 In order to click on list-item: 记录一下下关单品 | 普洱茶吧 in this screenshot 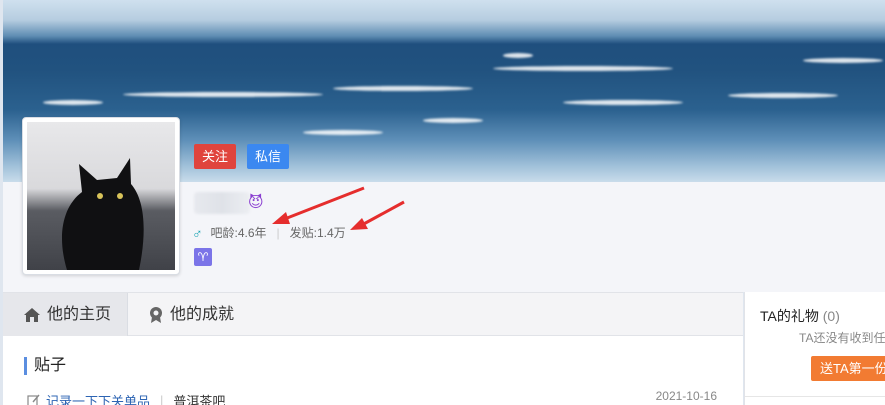, I will do `click(126, 398)`.